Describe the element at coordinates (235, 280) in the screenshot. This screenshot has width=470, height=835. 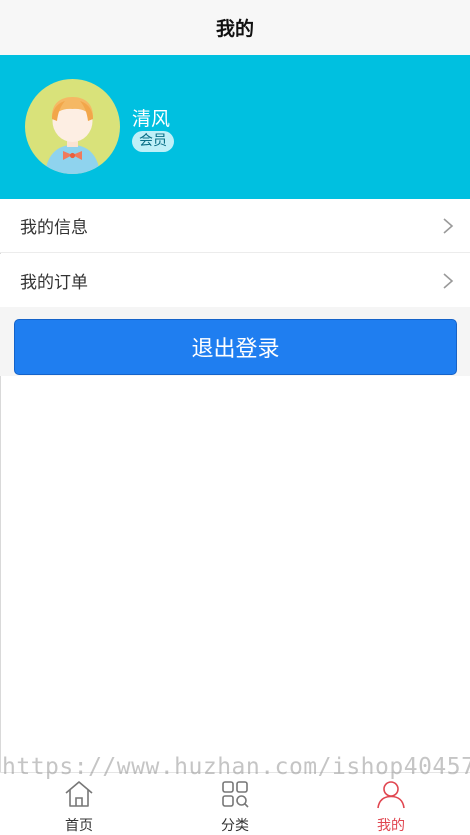
I see `menu-item-my-orders: 我的订单` at that location.